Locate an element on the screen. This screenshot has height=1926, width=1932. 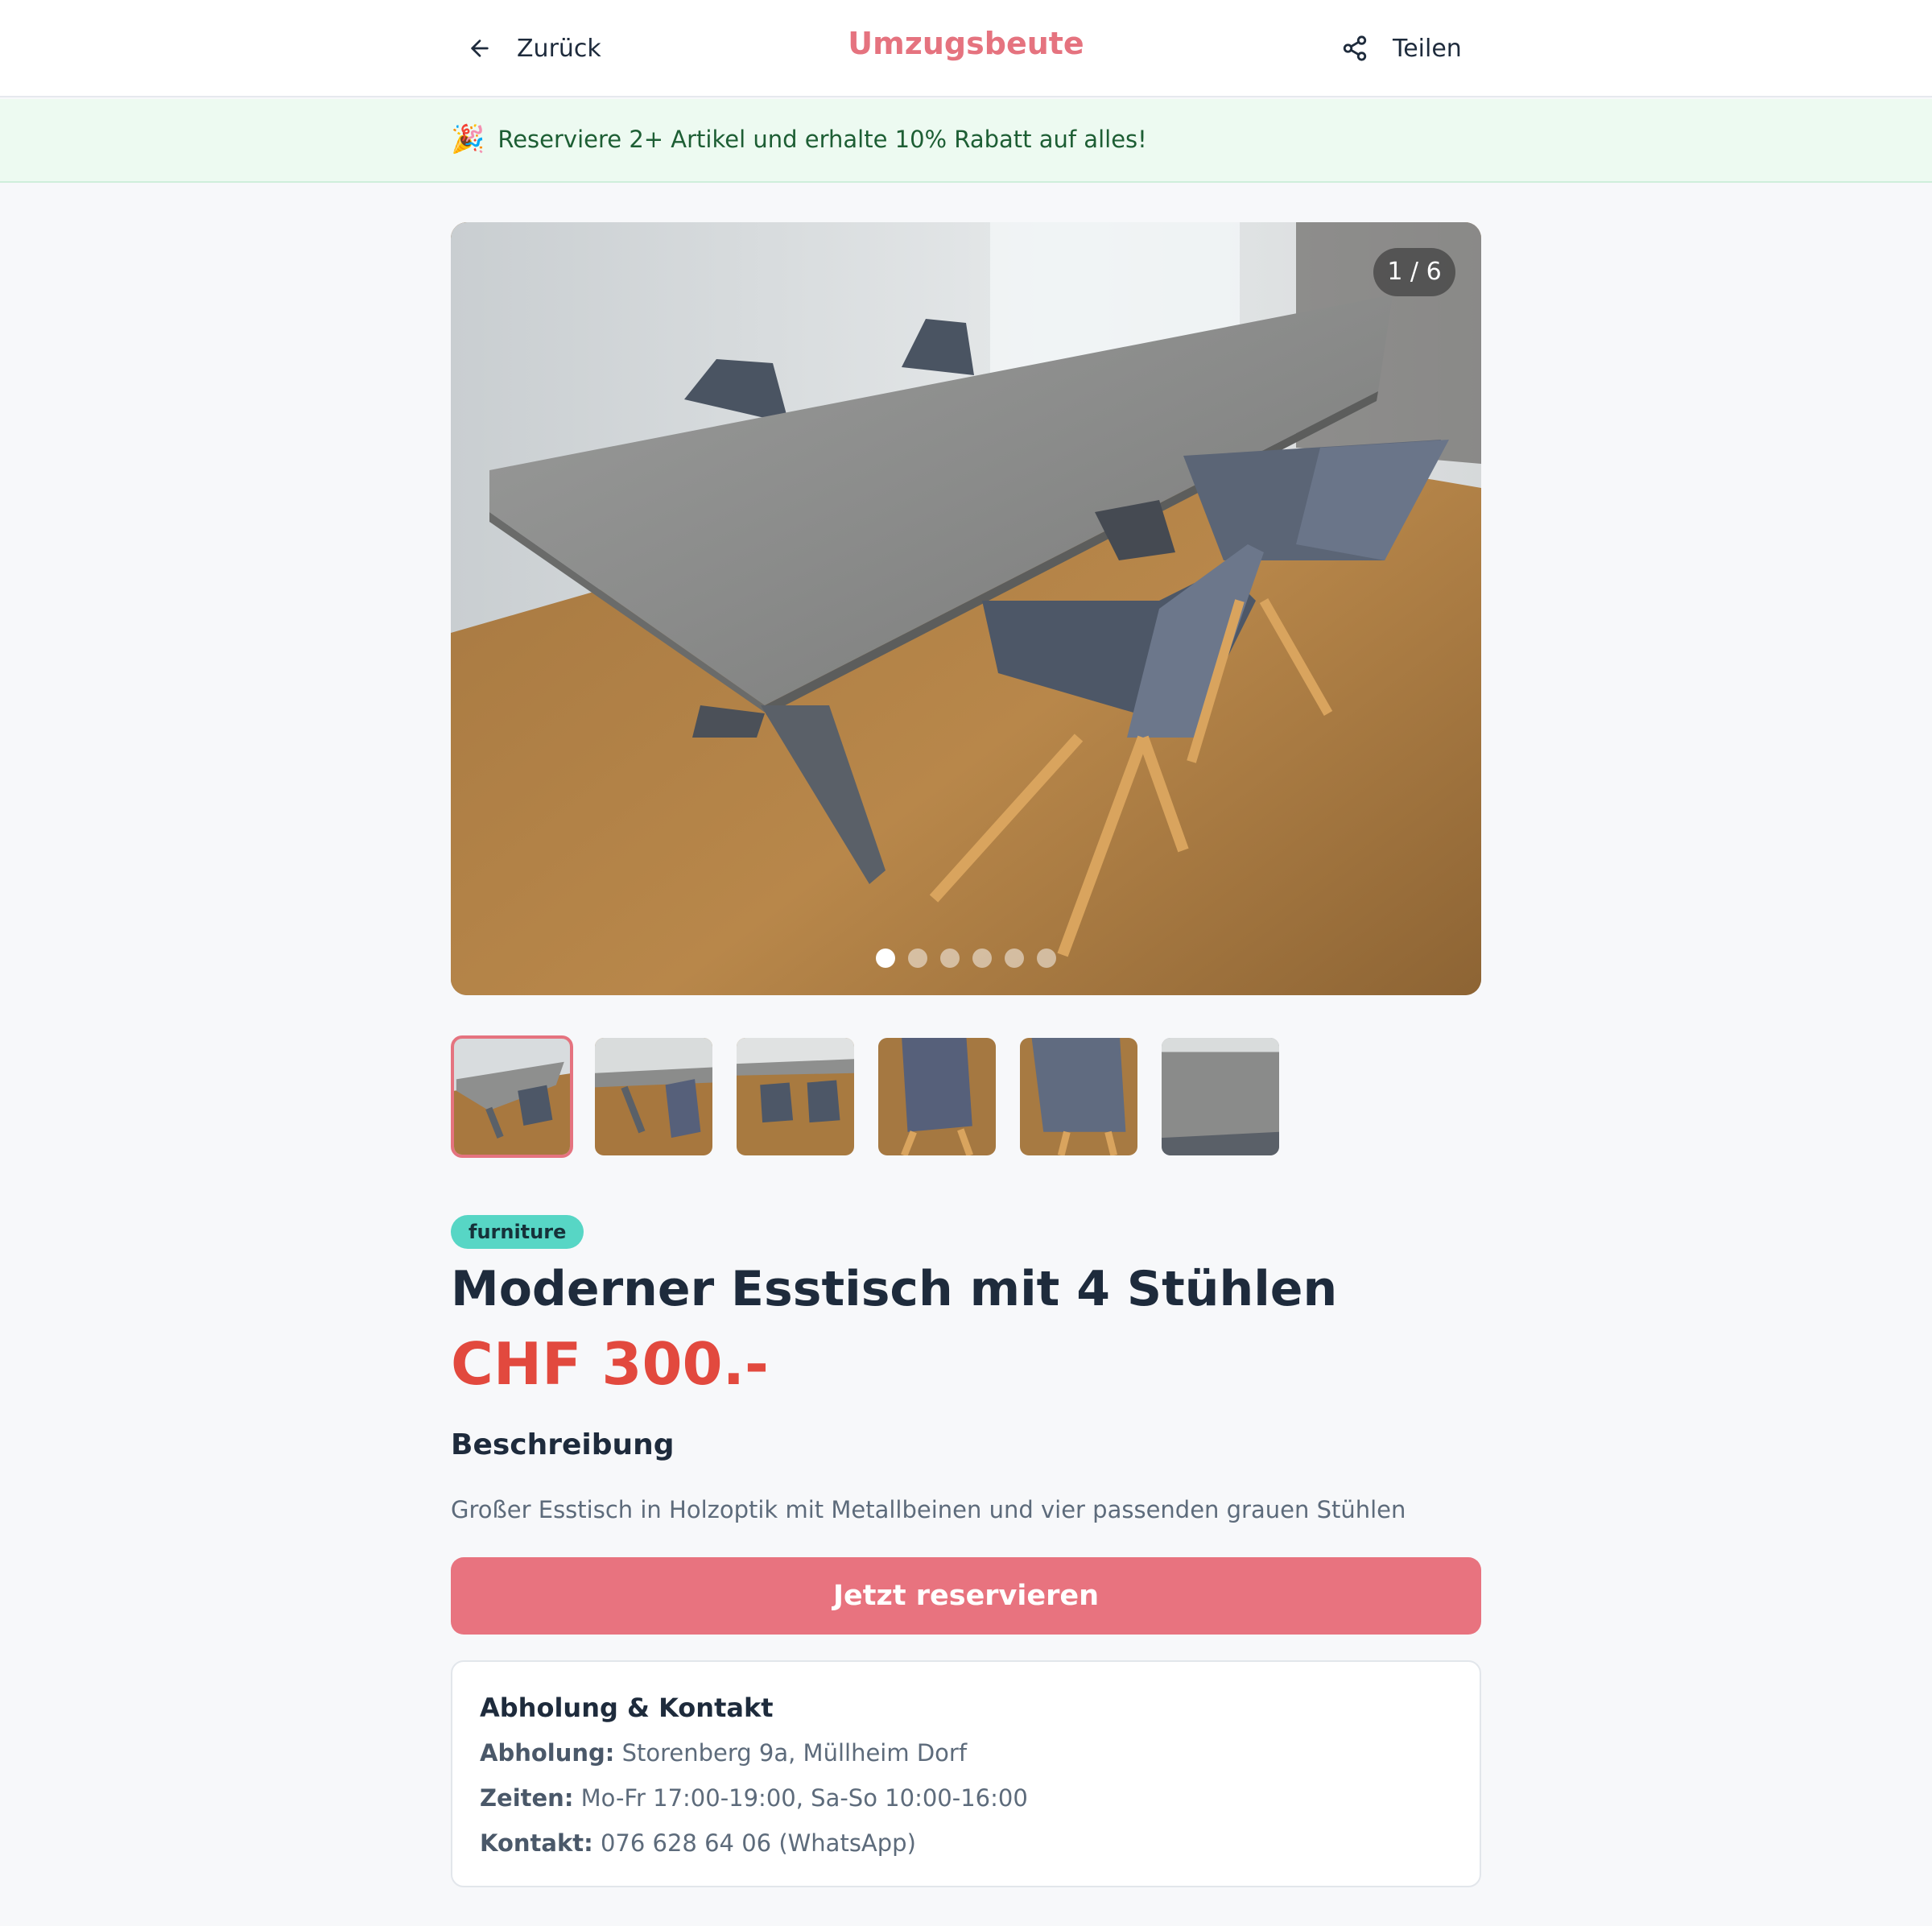
reserve-button: Jetzt reservieren is located at coordinates (966, 1596).